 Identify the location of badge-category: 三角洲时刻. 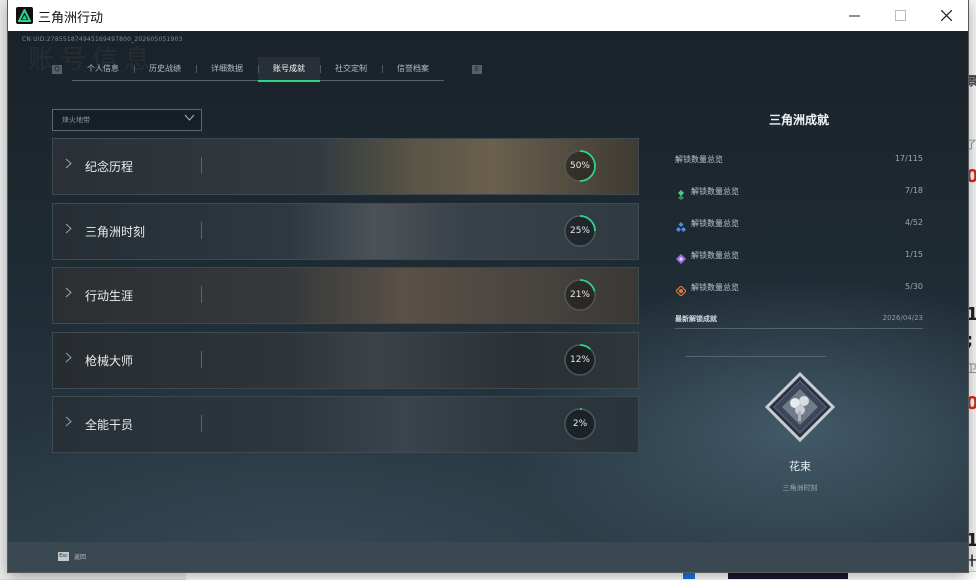
(800, 488).